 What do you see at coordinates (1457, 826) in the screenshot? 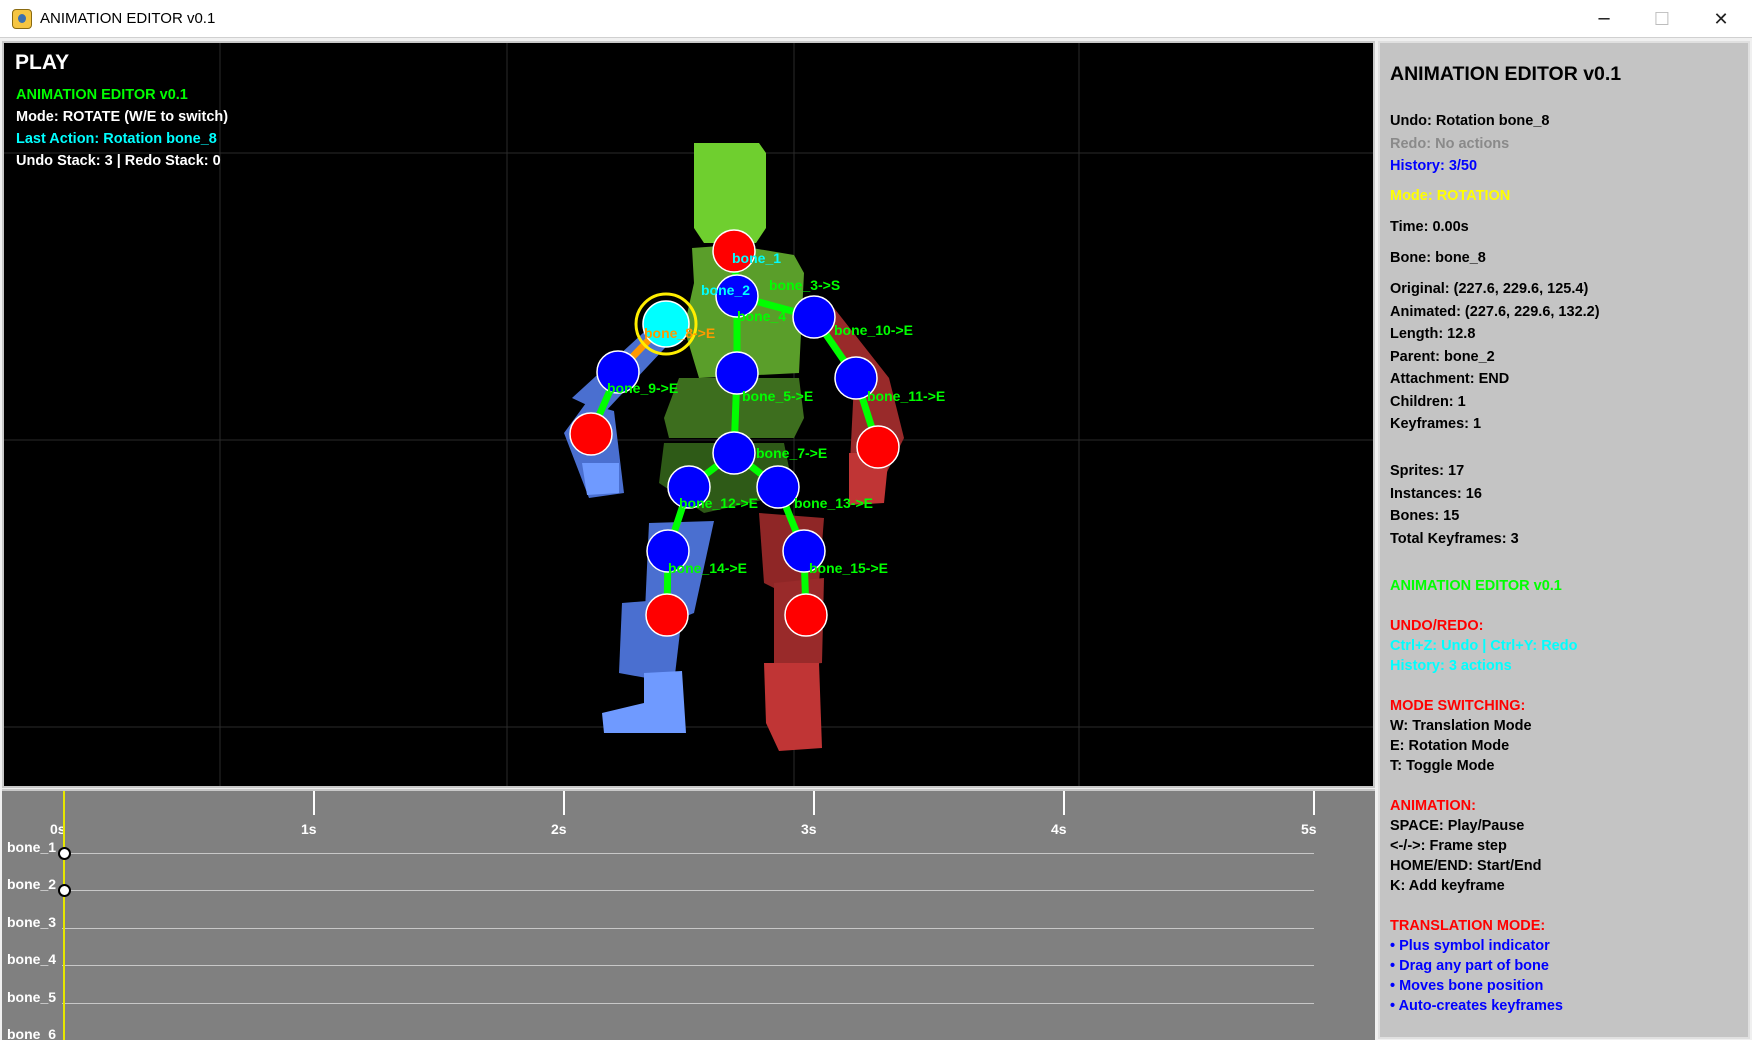
I see `anim-space-help: SPACE: Play/Pause` at bounding box center [1457, 826].